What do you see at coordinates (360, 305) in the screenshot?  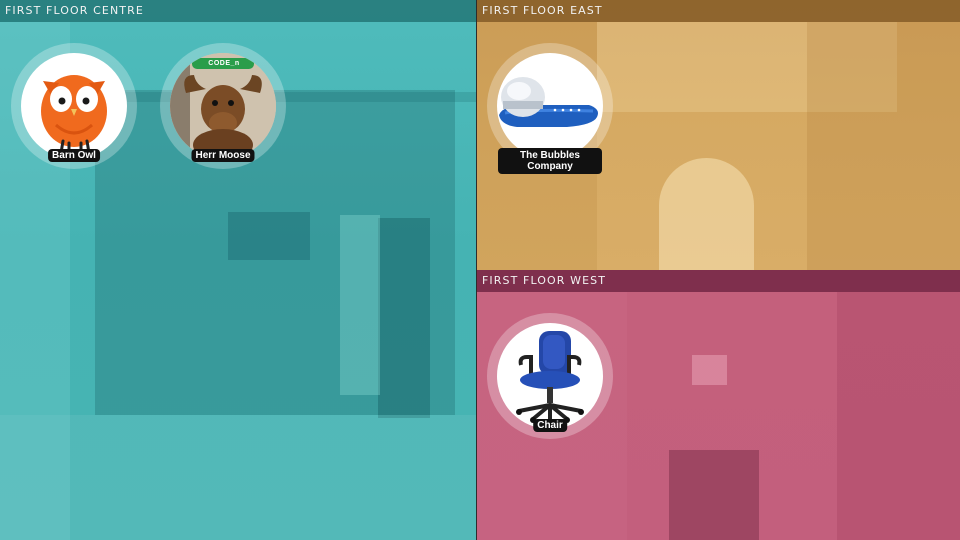 I see `background-doorway` at bounding box center [360, 305].